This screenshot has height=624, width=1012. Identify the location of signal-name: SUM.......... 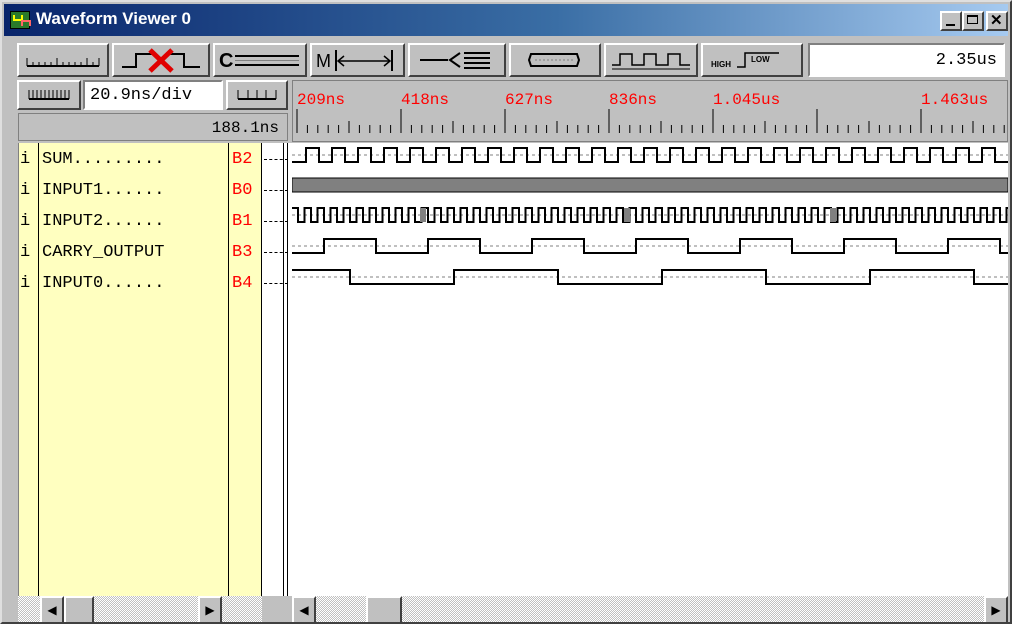
(103, 159).